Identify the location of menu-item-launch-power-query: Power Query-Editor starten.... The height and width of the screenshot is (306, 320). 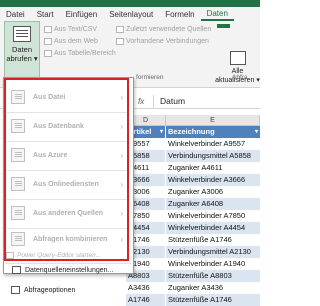
(53, 255).